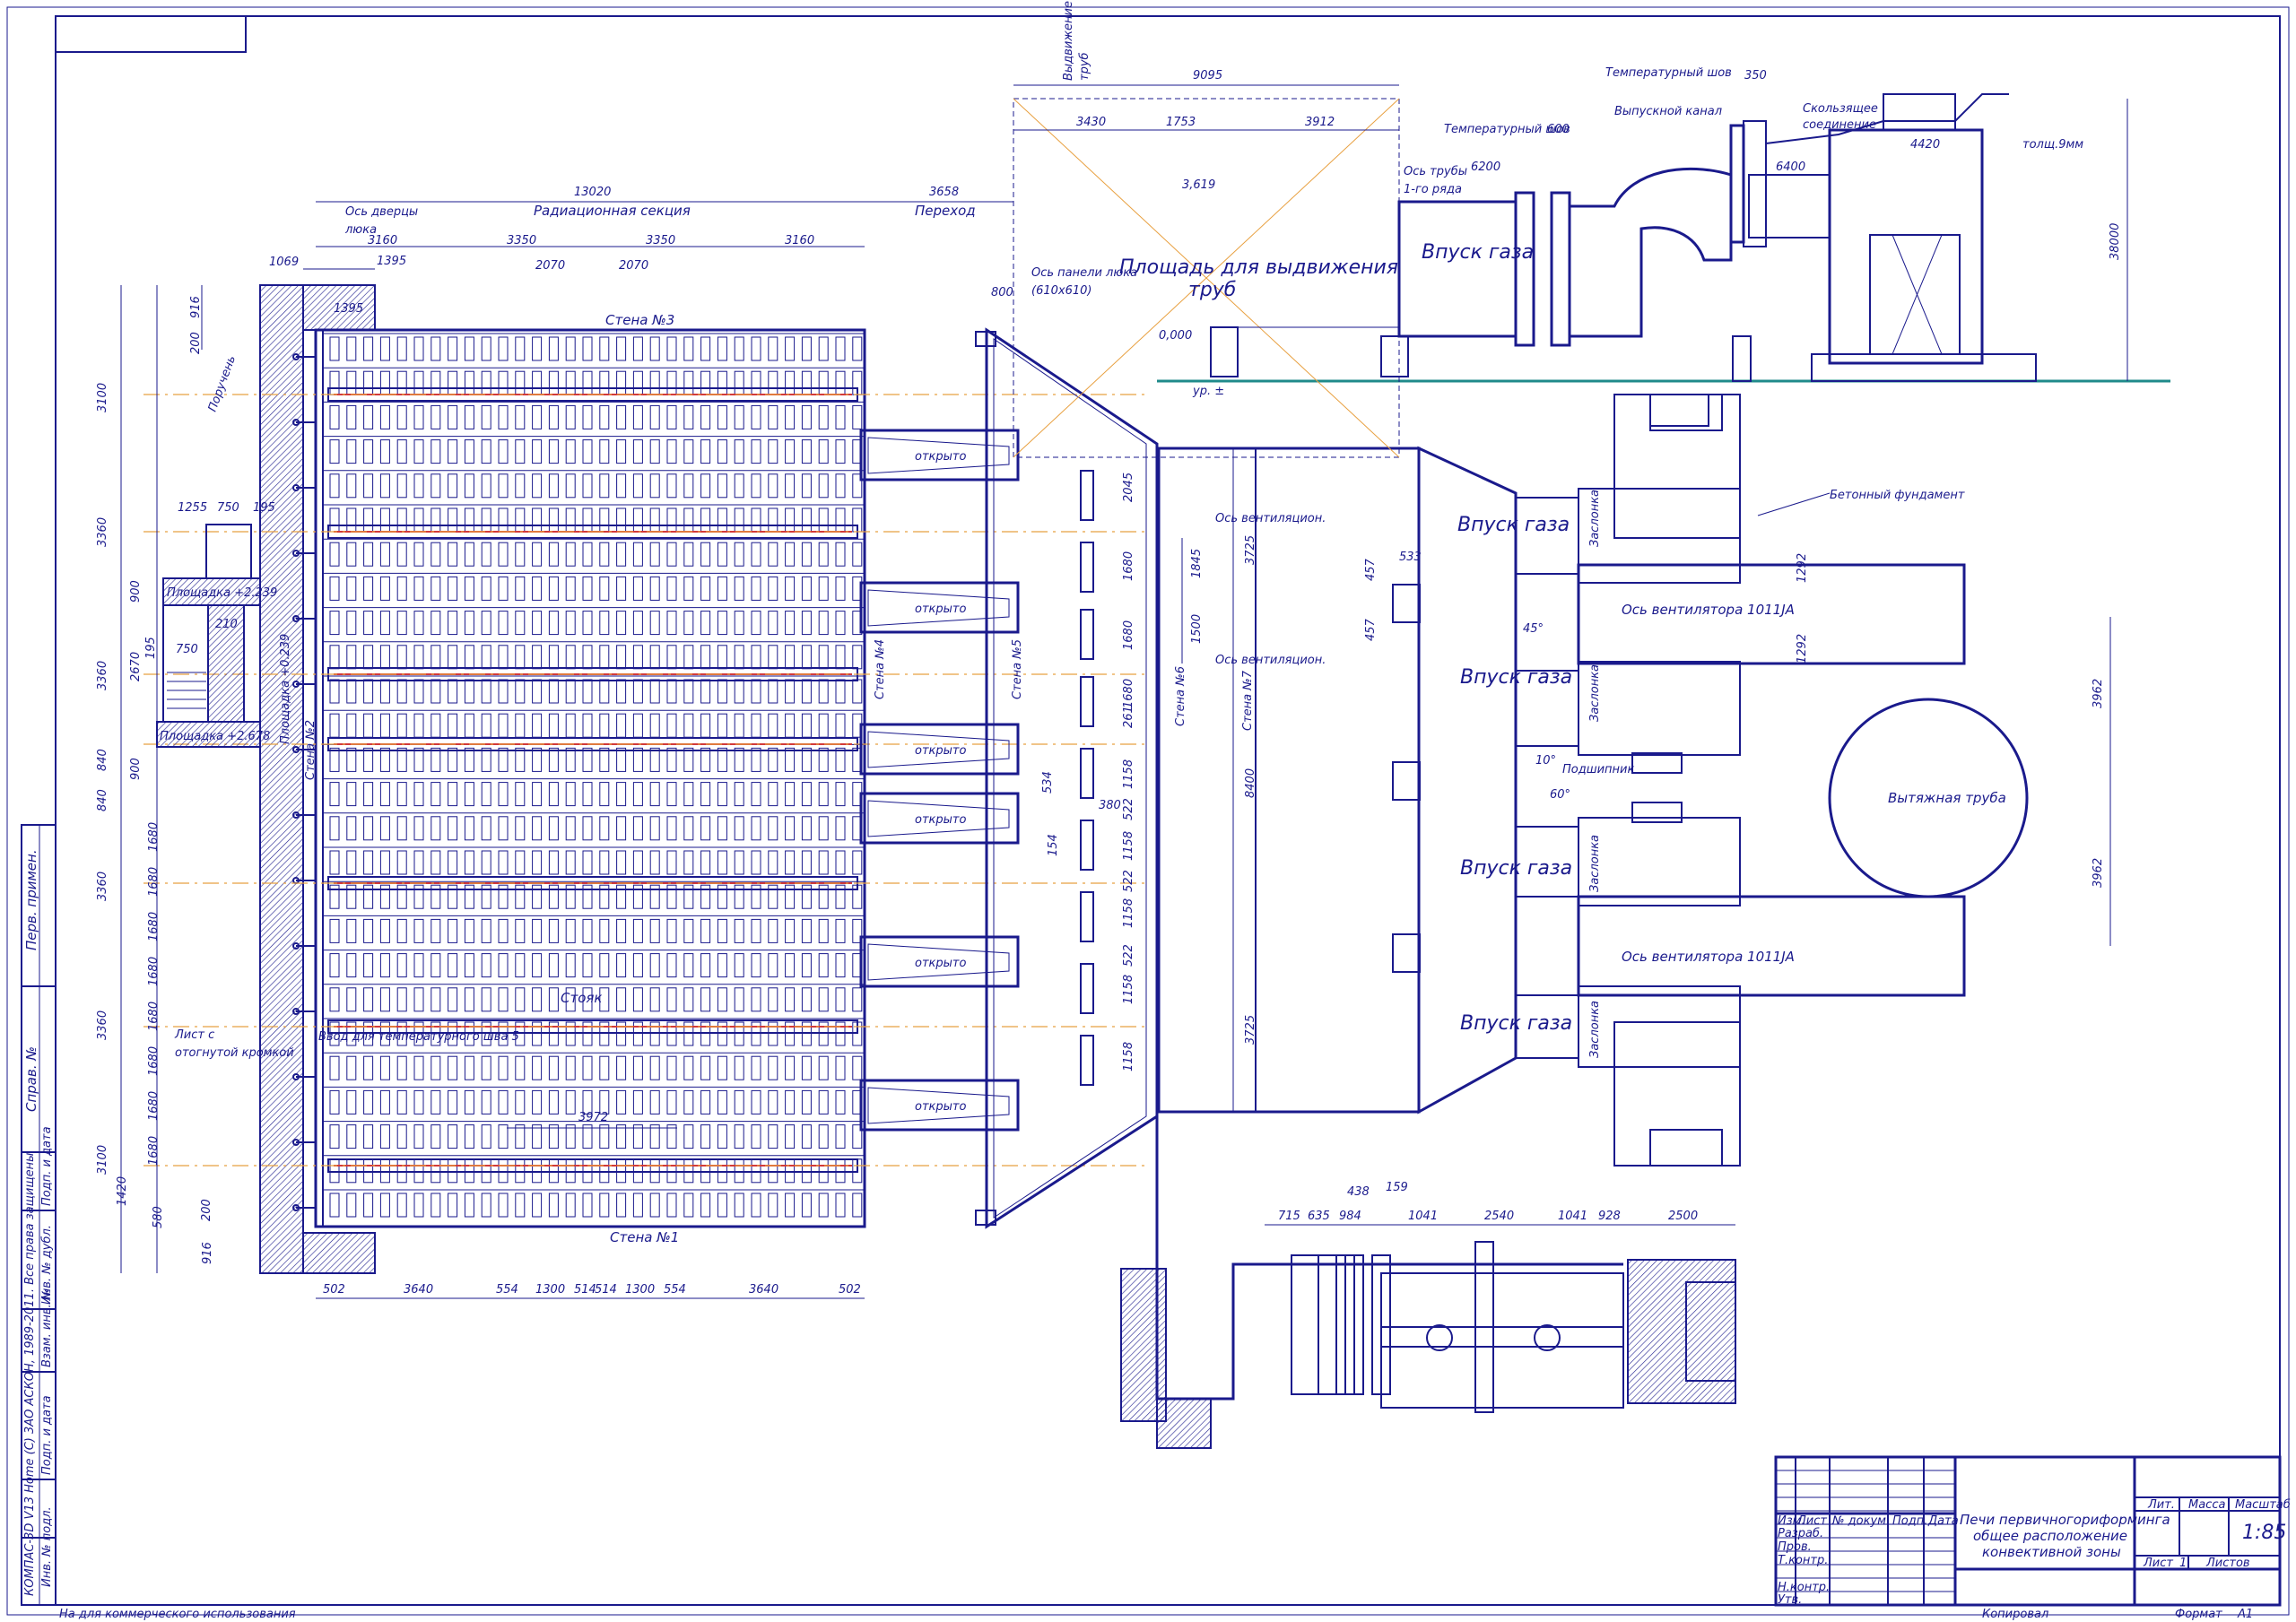 This screenshot has width=2296, height=1622. Describe the element at coordinates (590, 778) in the screenshot. I see `furnace-box` at that location.